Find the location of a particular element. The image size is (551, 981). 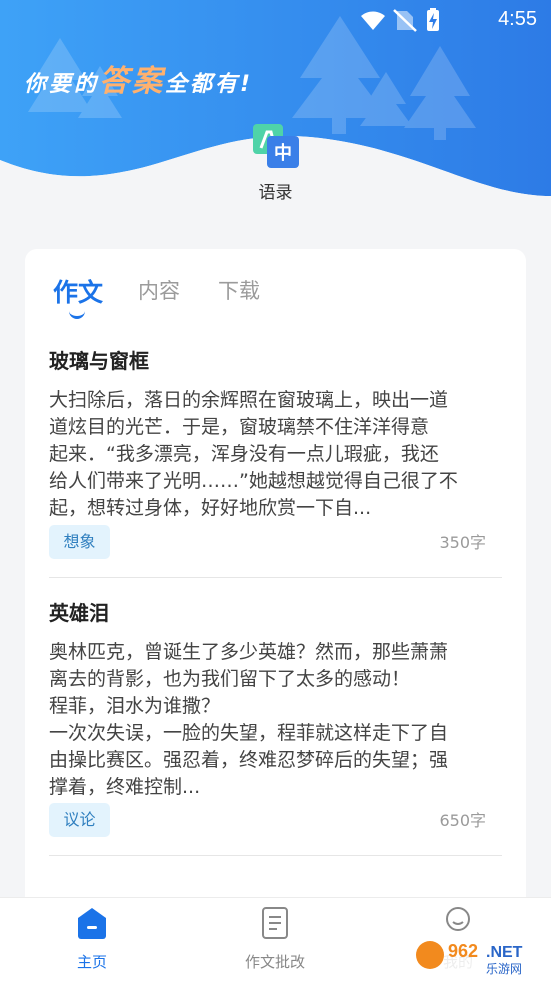

article-tag: 议论 is located at coordinates (79, 820).